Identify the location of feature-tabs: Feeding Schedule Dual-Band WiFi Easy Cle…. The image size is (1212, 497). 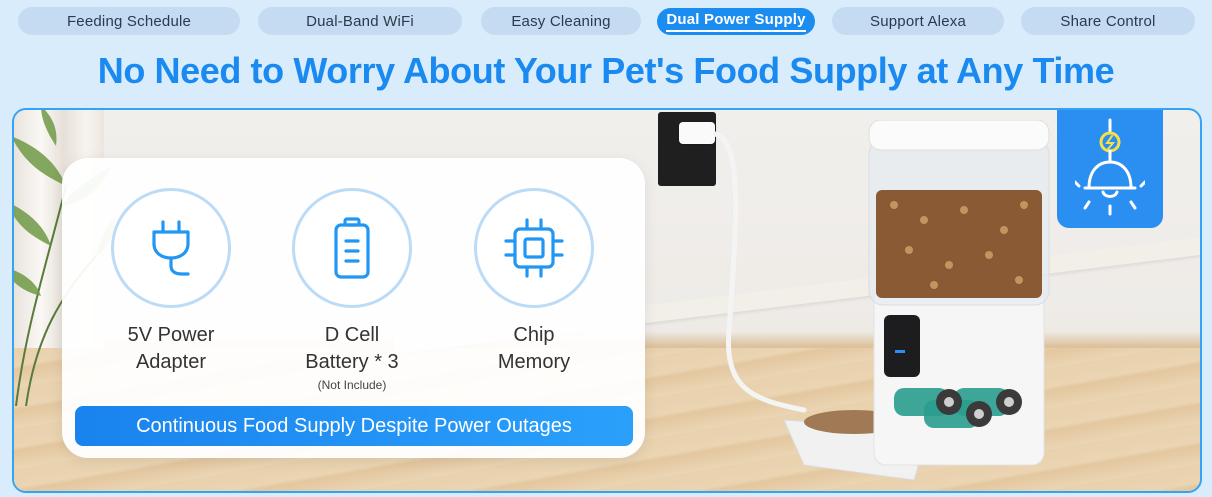
(606, 20).